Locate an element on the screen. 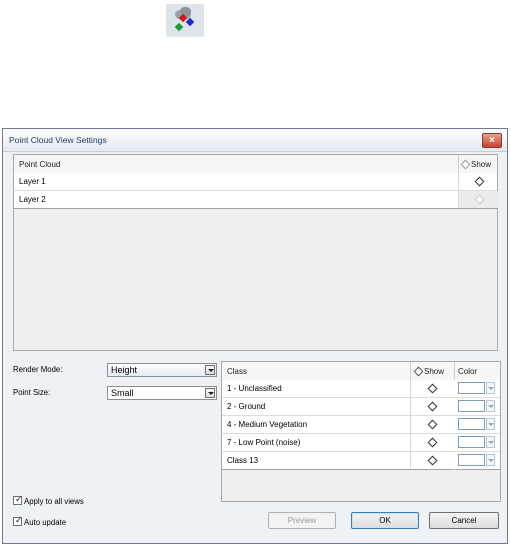 Image resolution: width=511 pixels, height=547 pixels. apply-all-views-label: Apply to all views is located at coordinates (54, 501).